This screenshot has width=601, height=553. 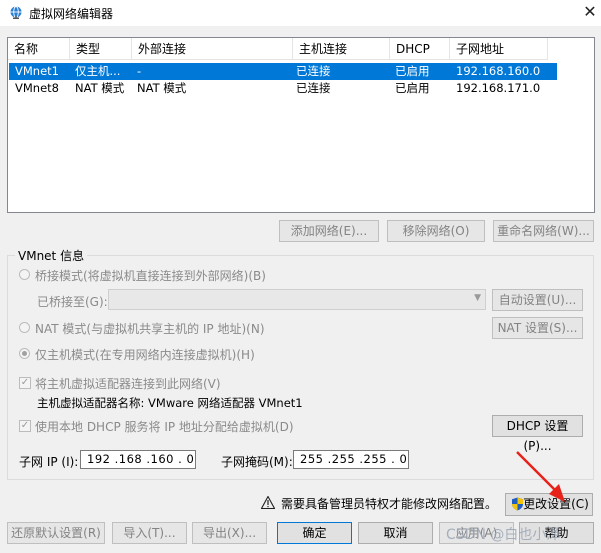 I want to click on bridge-mode-radio, so click(x=24, y=274).